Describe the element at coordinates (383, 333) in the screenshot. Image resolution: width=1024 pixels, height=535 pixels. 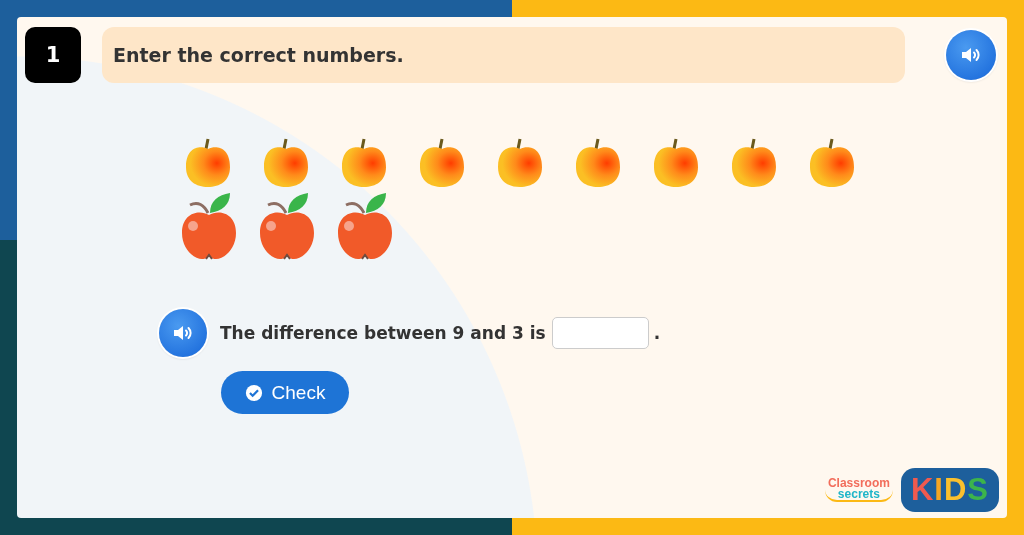
I see `question-text: The difference between 9 and 3 is` at that location.